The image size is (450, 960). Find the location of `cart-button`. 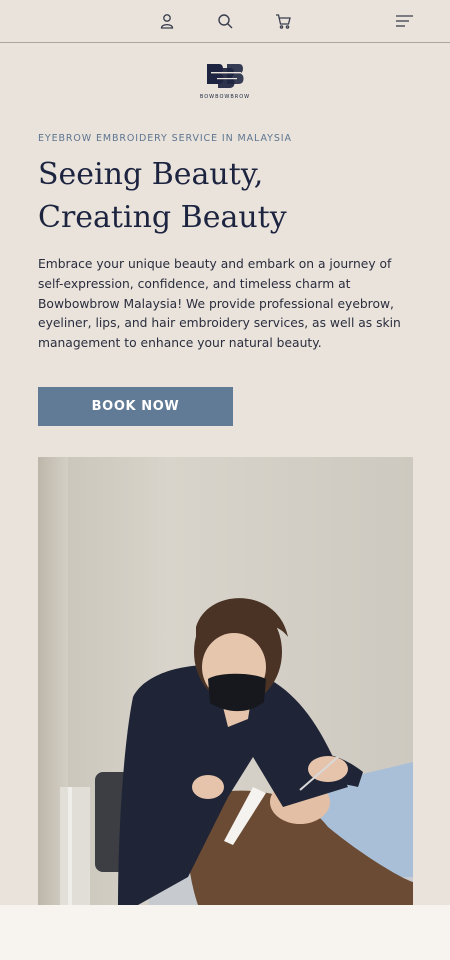

cart-button is located at coordinates (283, 21).